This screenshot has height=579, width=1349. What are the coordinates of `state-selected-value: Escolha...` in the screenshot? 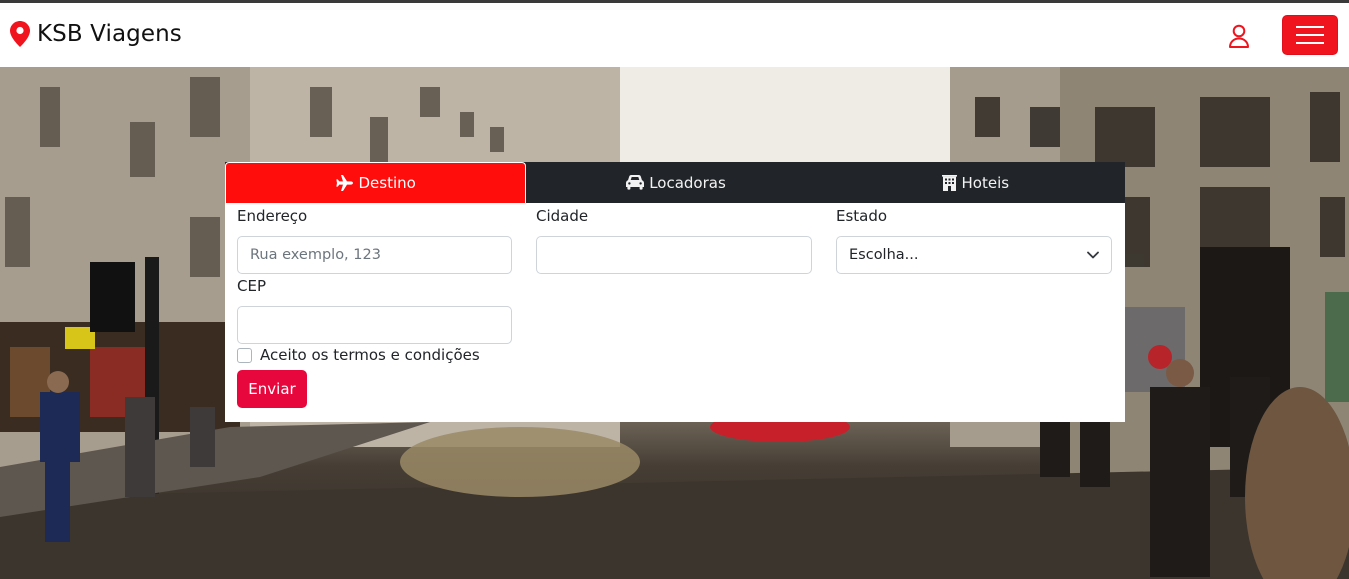 It's located at (884, 255).